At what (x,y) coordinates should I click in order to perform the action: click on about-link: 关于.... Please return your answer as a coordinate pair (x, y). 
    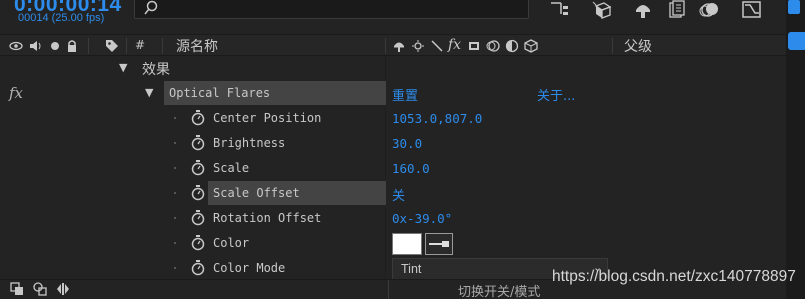
    Looking at the image, I should click on (556, 94).